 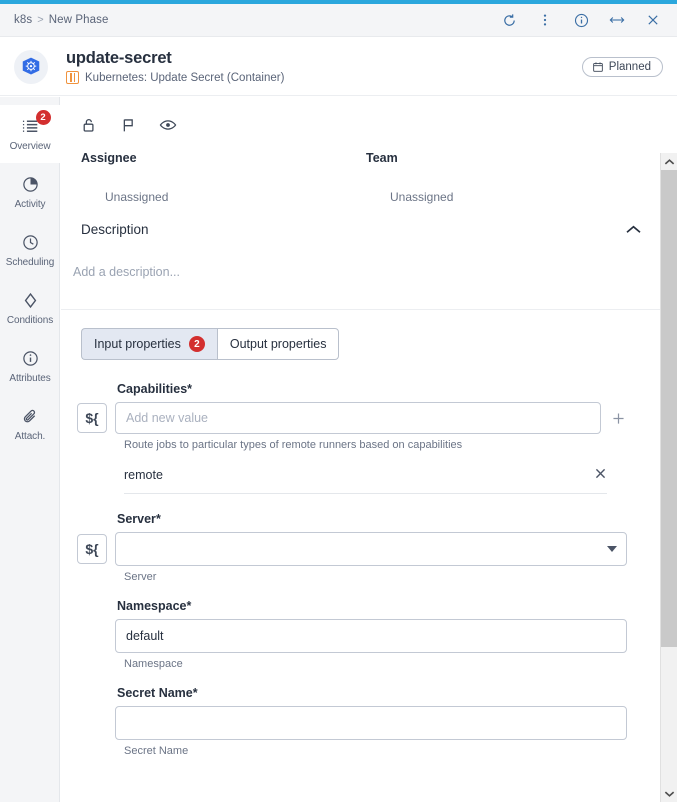 I want to click on scroll-up-icon, so click(x=669, y=161).